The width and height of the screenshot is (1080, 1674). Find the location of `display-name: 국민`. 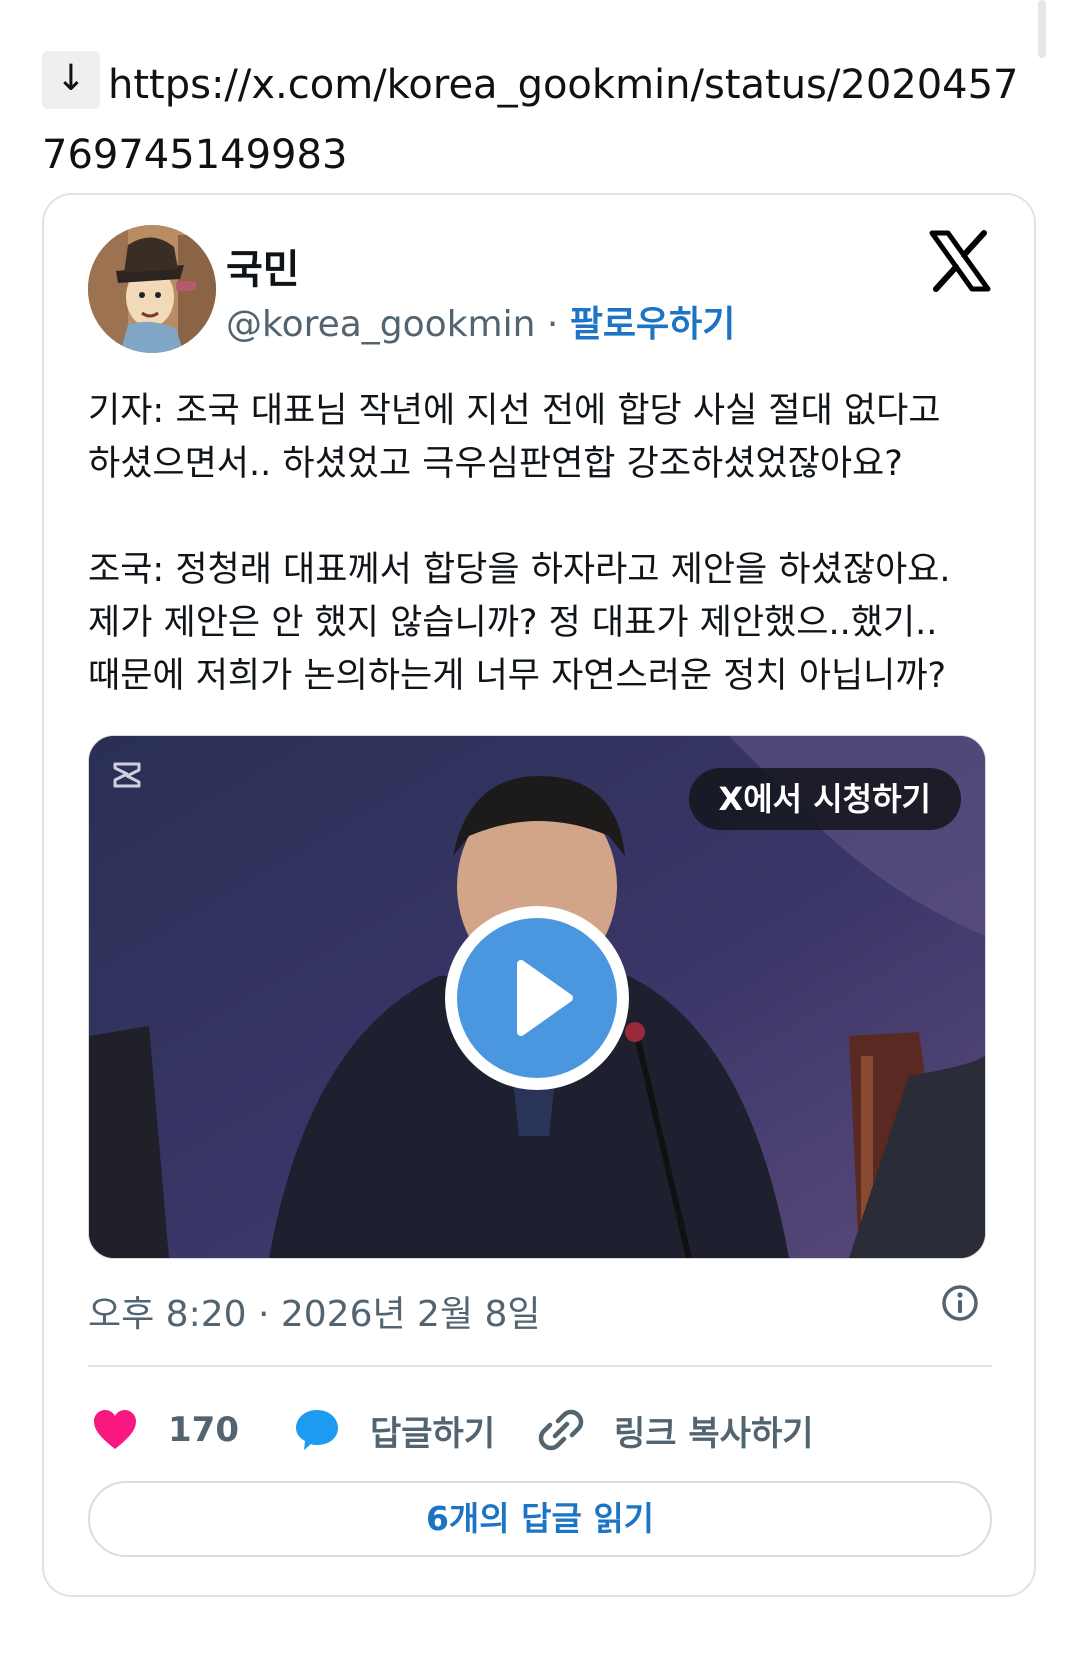

display-name: 국민 is located at coordinates (263, 266).